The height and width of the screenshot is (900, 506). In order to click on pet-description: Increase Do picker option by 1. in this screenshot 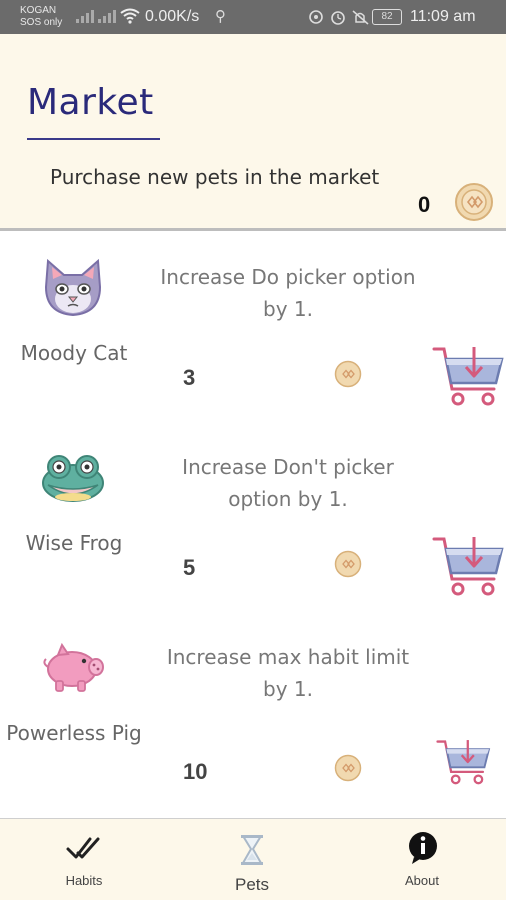, I will do `click(288, 293)`.